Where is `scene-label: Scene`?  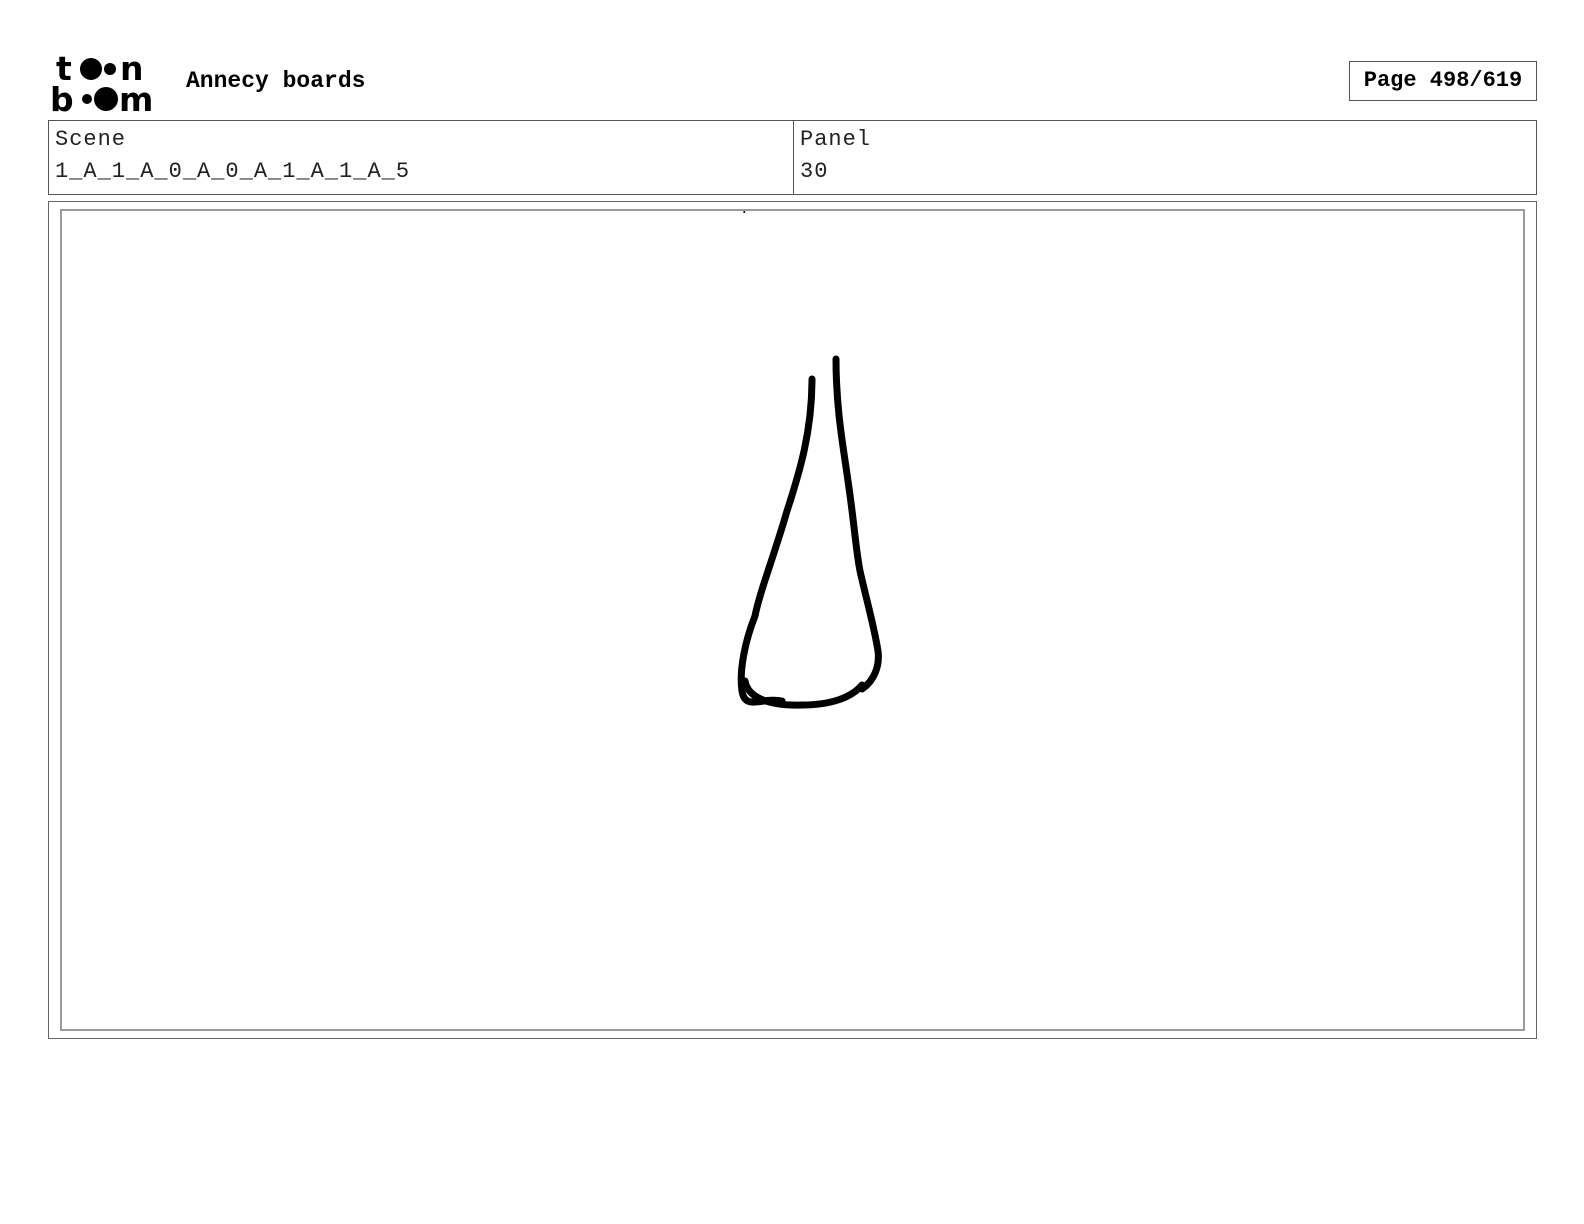 scene-label: Scene is located at coordinates (91, 139).